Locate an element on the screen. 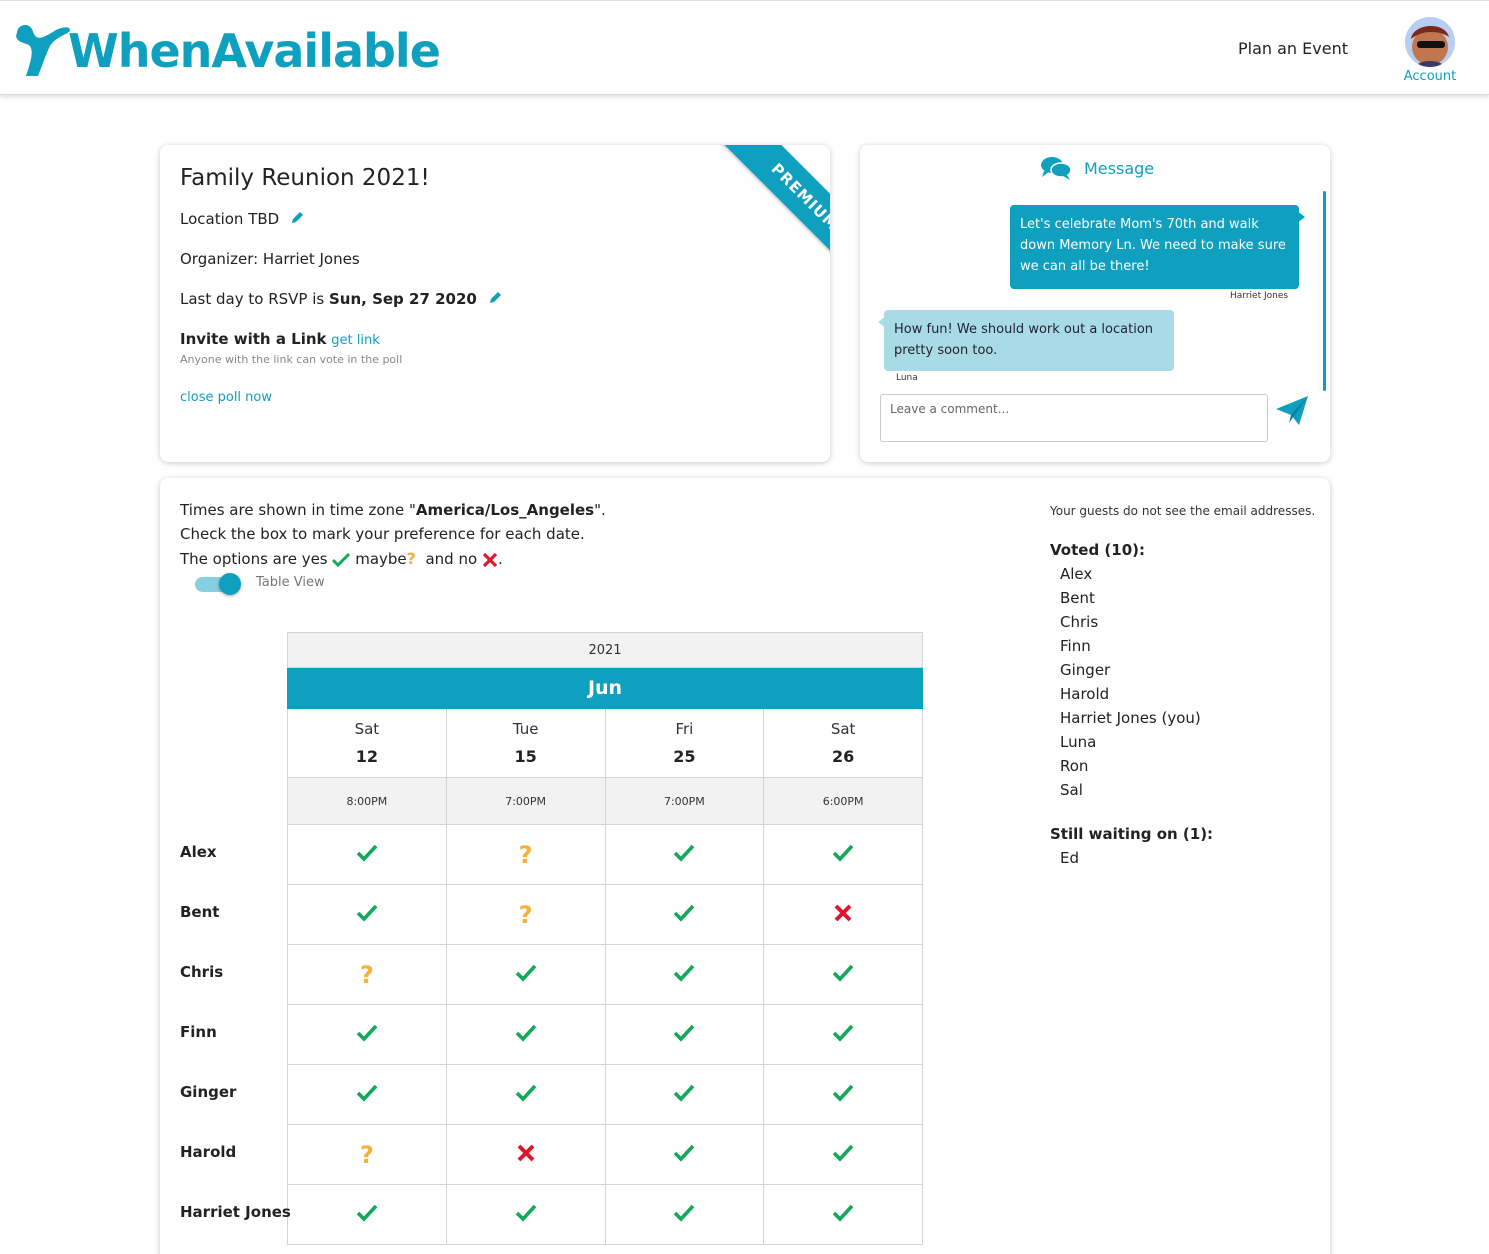 This screenshot has width=1489, height=1254. participant-name: Finn is located at coordinates (198, 1032).